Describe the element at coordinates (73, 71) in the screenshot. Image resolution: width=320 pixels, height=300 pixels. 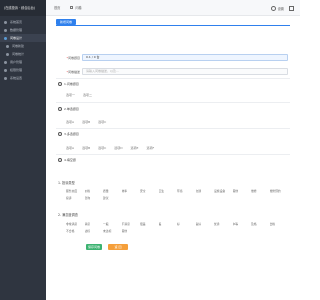
I see `desc-label: *问卷描述` at that location.